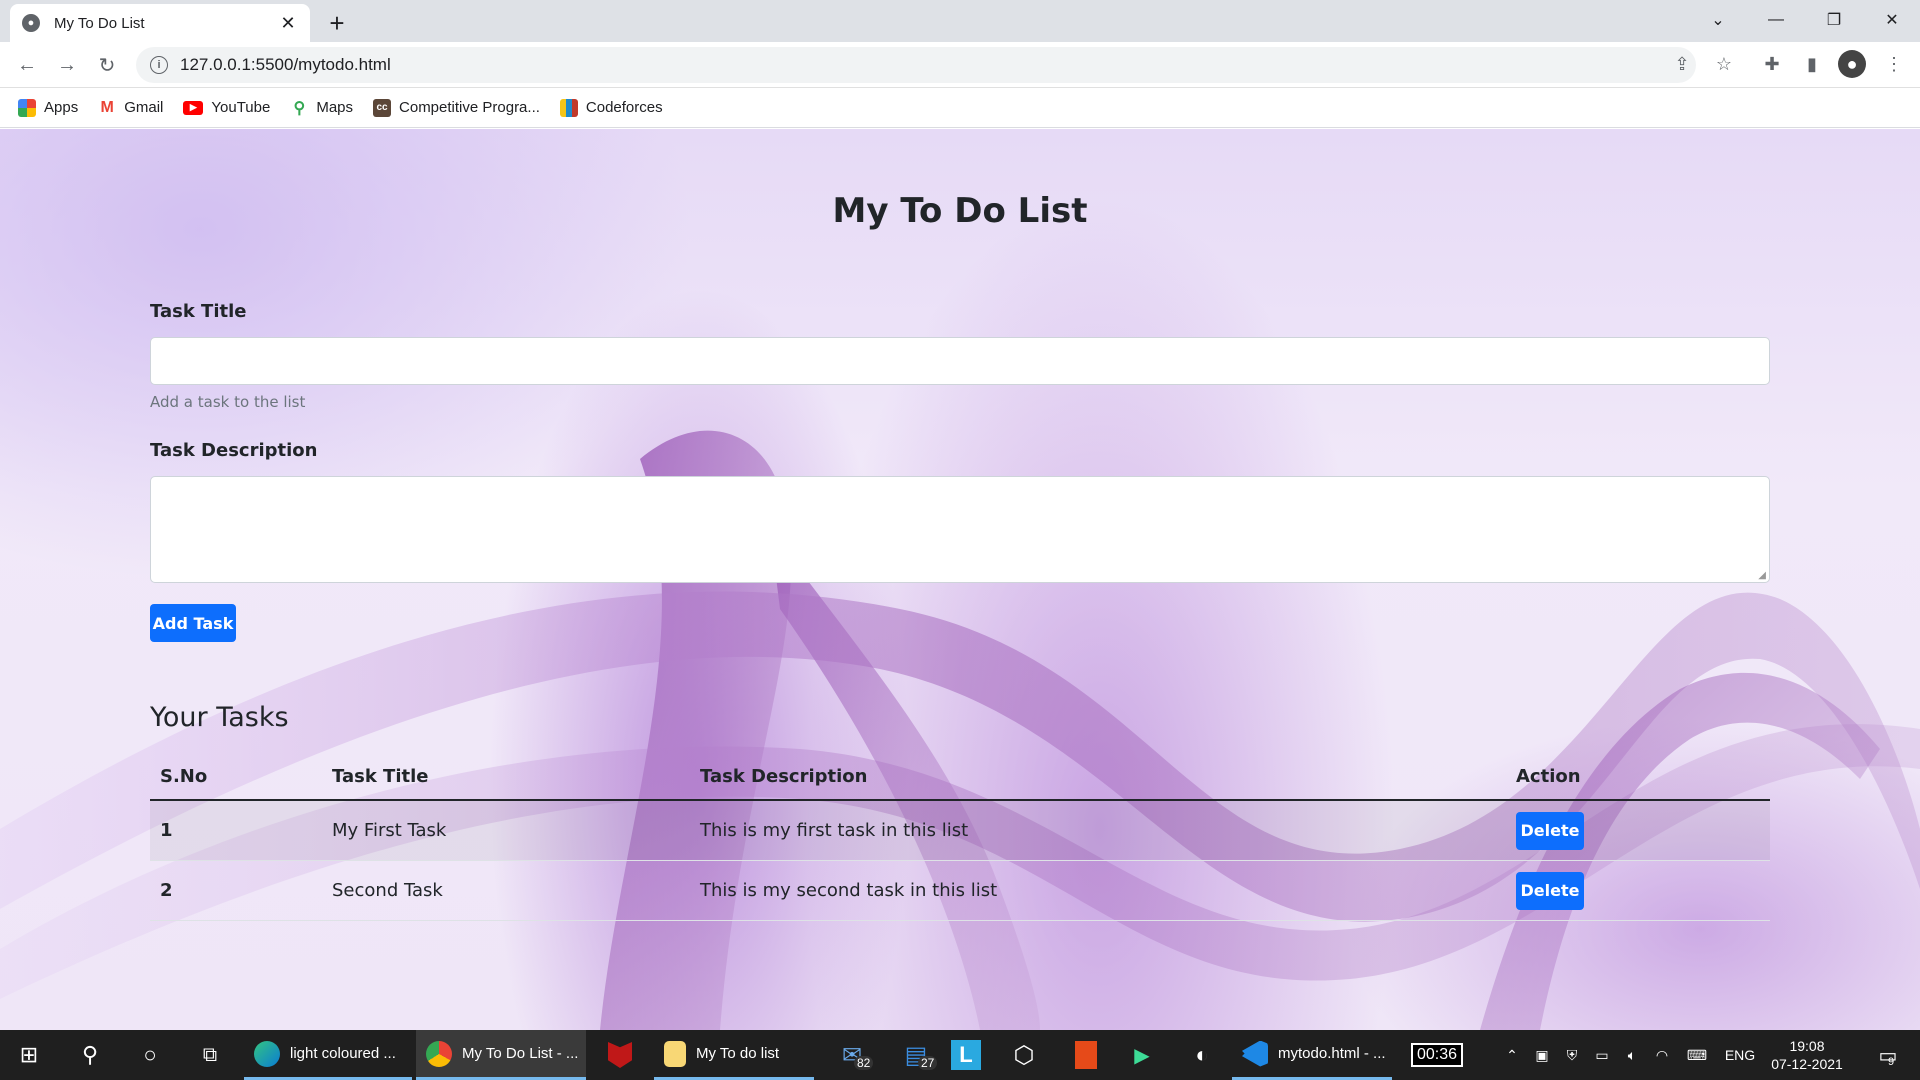 The height and width of the screenshot is (1080, 1920). What do you see at coordinates (159, 65) in the screenshot?
I see `site-info-icon: i` at bounding box center [159, 65].